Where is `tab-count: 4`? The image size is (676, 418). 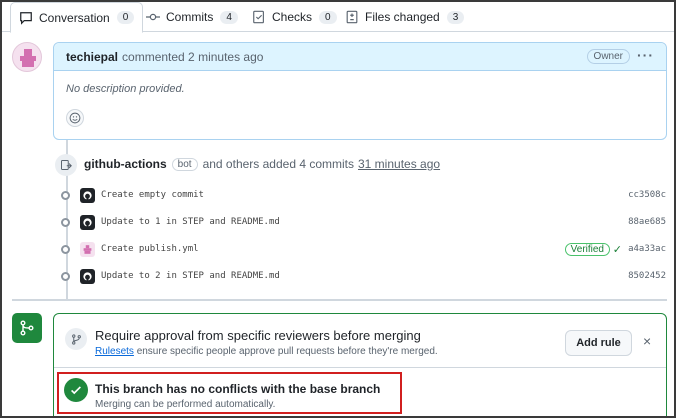
tab-count: 4 is located at coordinates (229, 17).